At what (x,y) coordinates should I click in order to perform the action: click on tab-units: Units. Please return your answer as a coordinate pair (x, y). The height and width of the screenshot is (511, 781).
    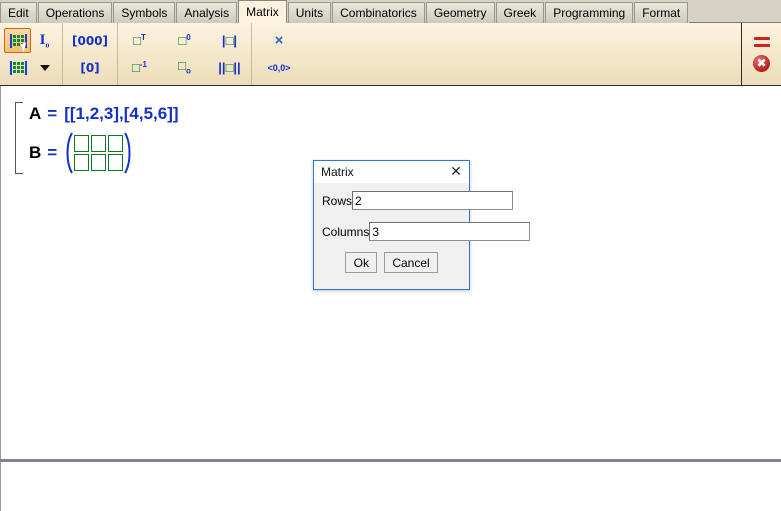
    Looking at the image, I should click on (309, 12).